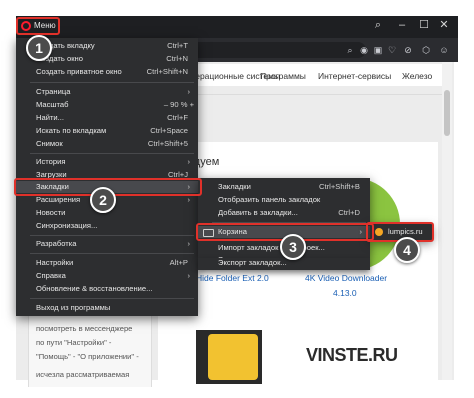 The image size is (474, 398). I want to click on menu-item-shortcut: Ctrl+Space, so click(169, 130).